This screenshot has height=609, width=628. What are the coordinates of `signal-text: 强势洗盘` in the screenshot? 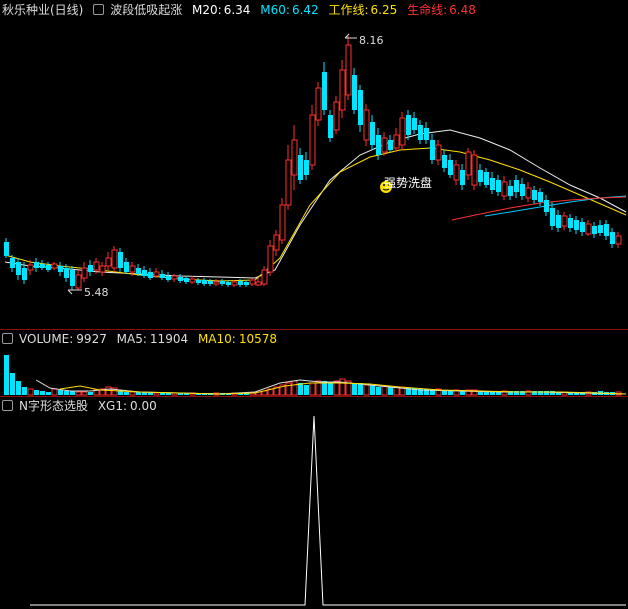 It's located at (408, 183).